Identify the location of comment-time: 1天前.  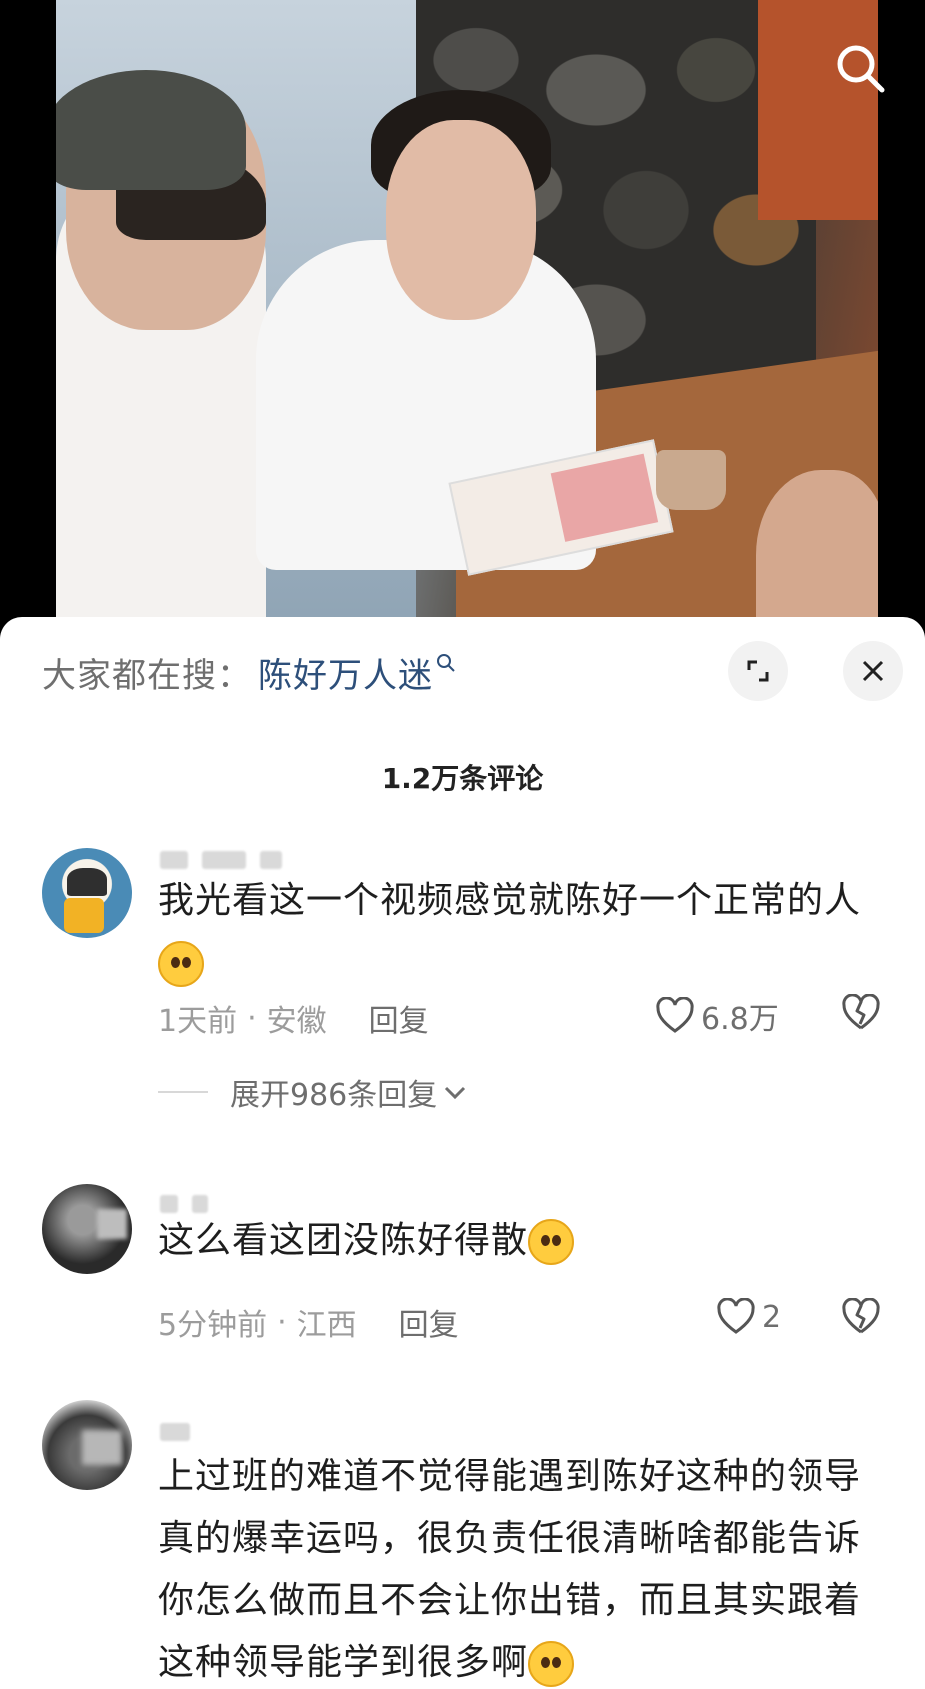
(198, 1021).